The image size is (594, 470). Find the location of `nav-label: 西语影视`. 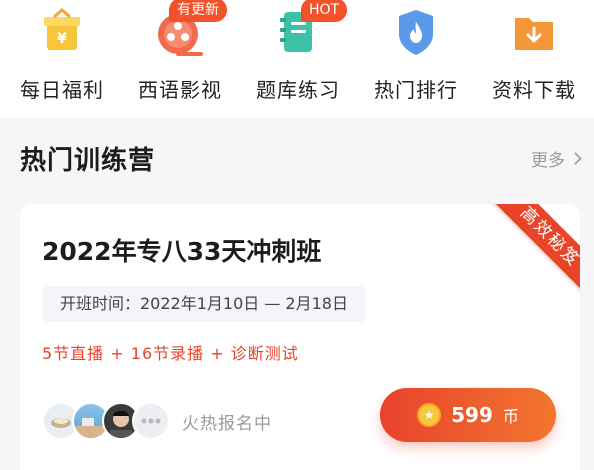

nav-label: 西语影视 is located at coordinates (180, 90).